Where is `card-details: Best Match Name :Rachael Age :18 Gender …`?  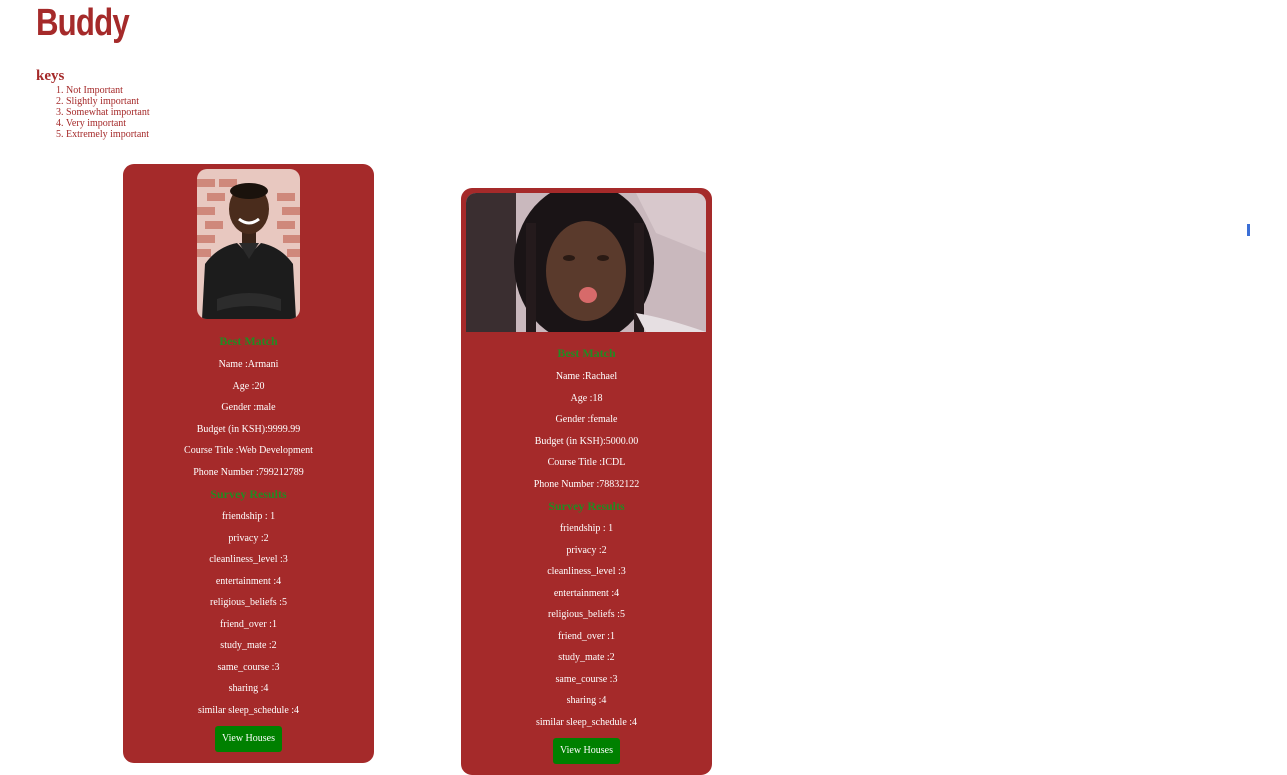
card-details: Best Match Name :Rachael Age :18 Gender … is located at coordinates (586, 553).